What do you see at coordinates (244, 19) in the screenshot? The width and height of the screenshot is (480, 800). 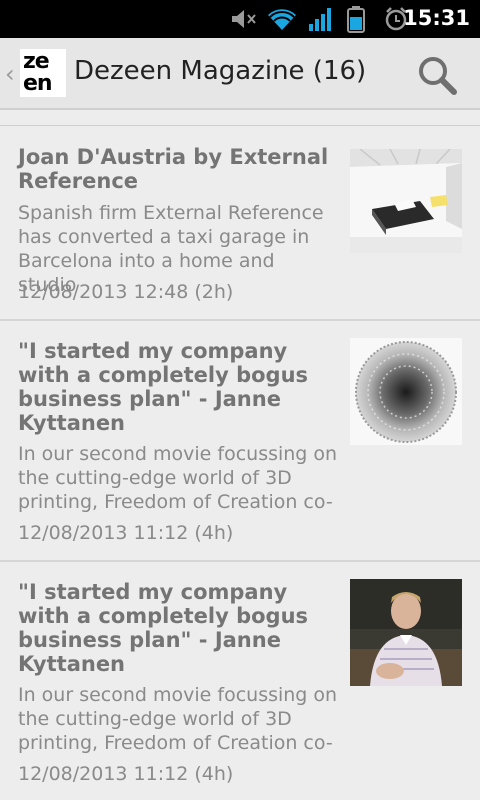 I see `mute-icon` at bounding box center [244, 19].